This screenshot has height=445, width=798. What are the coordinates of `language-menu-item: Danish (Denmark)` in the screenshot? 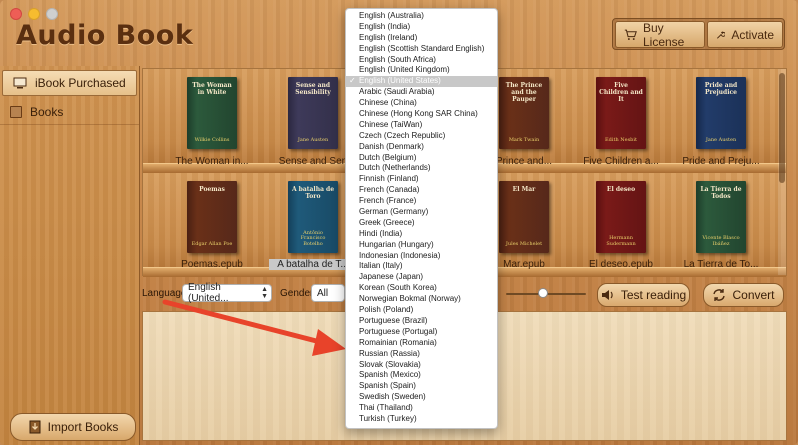 It's located at (421, 147).